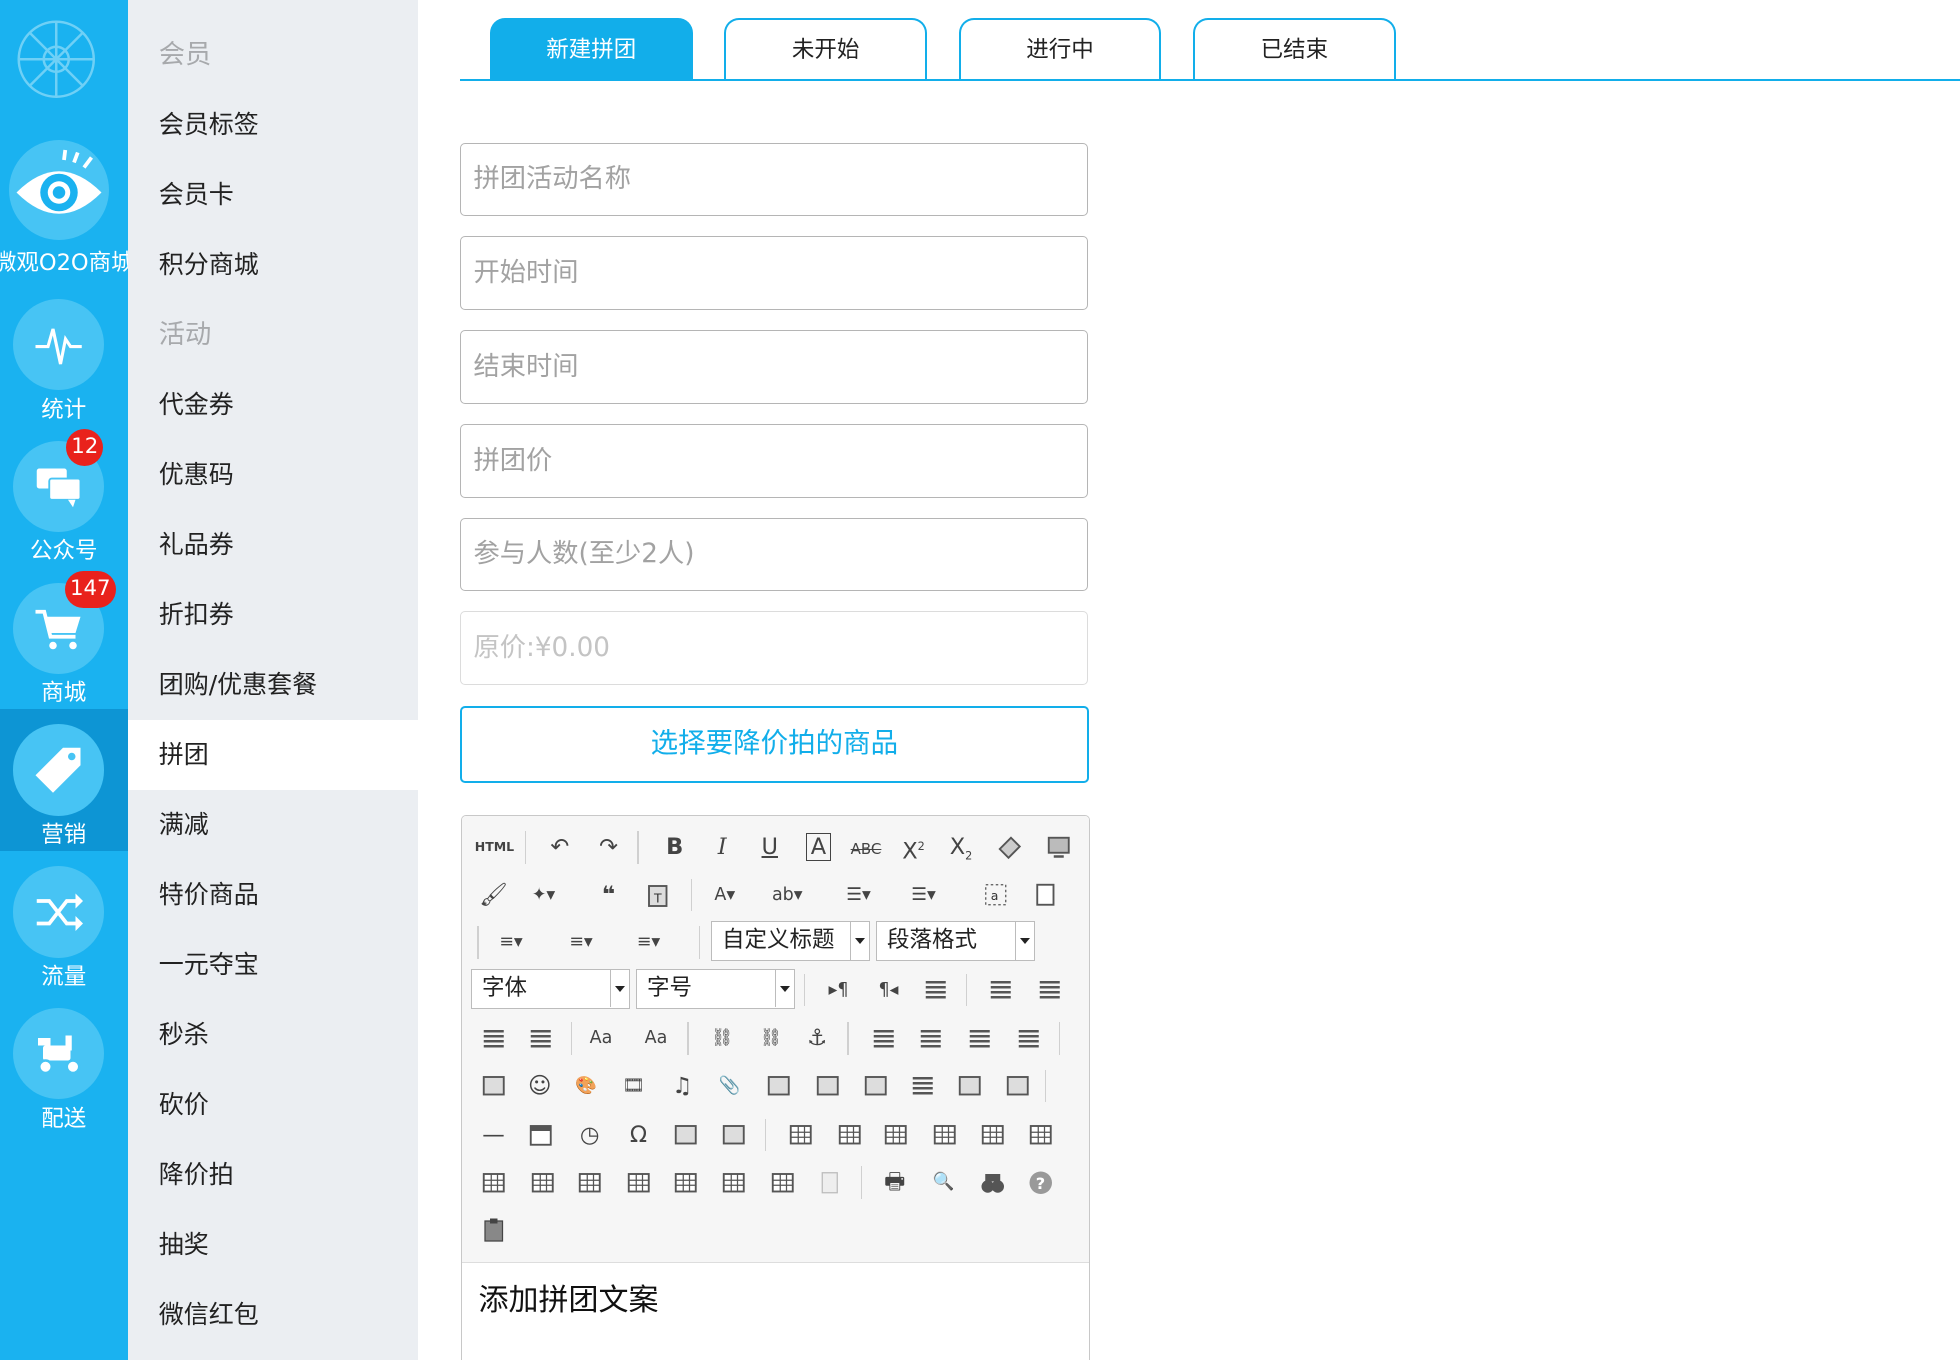  What do you see at coordinates (540, 1086) in the screenshot?
I see `emoji-icon: ☺` at bounding box center [540, 1086].